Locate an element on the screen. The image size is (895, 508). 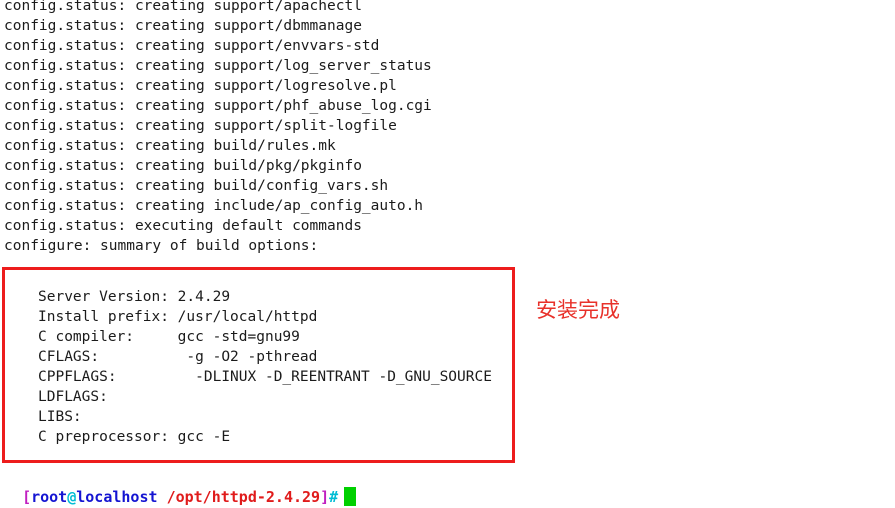
prompt-open-bracket: [ is located at coordinates (27, 497).